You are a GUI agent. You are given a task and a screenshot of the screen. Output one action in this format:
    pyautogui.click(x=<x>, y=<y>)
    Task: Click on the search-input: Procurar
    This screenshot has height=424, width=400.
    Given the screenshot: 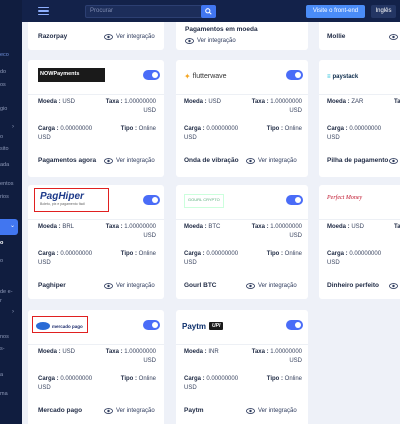 What is the action you would take?
    pyautogui.click(x=145, y=11)
    